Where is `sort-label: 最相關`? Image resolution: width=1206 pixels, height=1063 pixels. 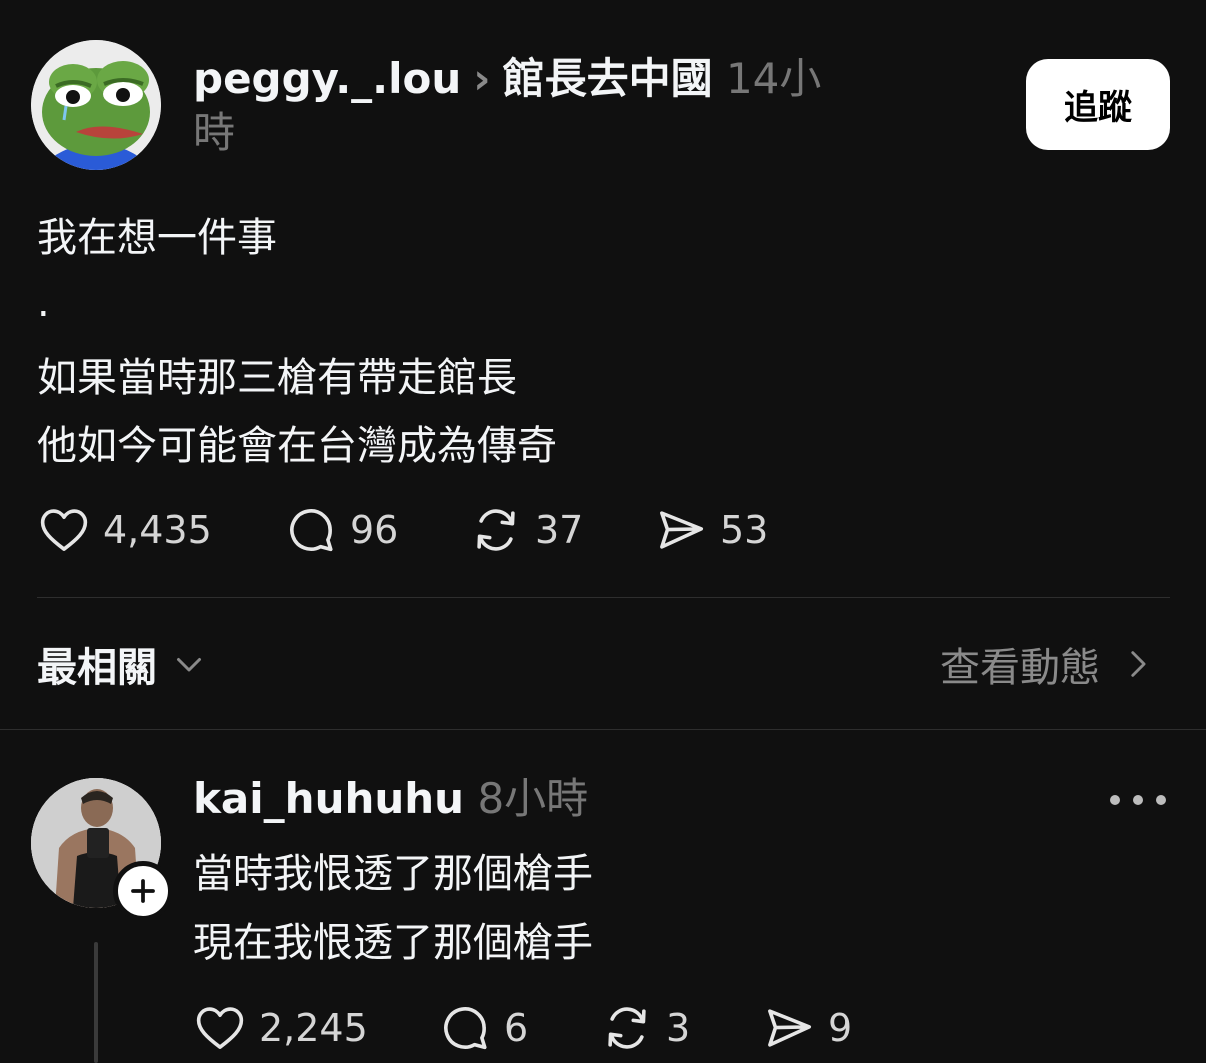 sort-label: 最相關 is located at coordinates (97, 668).